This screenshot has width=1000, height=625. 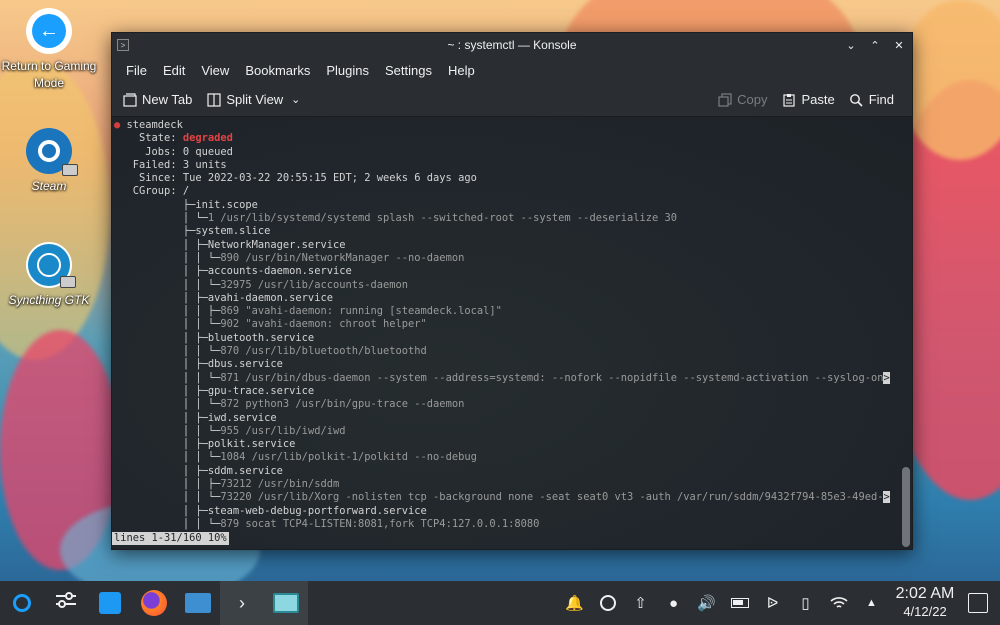 I want to click on bluetooth-icon: ᐉ, so click(x=772, y=603).